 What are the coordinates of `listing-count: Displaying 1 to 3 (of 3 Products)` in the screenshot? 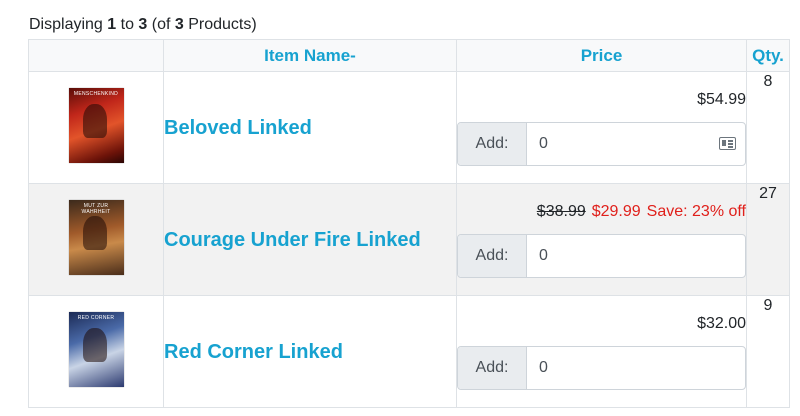 It's located at (143, 25).